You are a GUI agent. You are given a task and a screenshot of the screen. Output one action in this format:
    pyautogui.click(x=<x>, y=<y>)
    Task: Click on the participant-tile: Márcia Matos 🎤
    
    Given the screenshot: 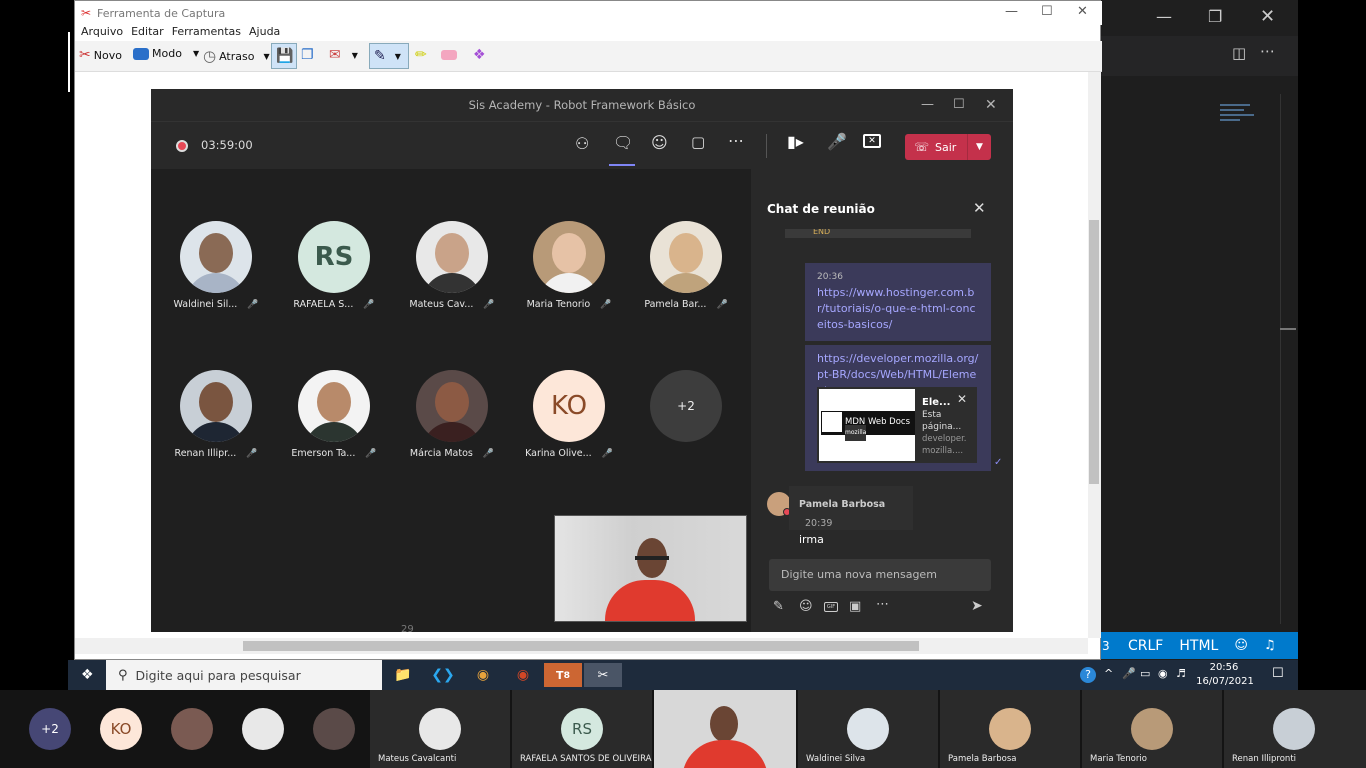 What is the action you would take?
    pyautogui.click(x=452, y=414)
    